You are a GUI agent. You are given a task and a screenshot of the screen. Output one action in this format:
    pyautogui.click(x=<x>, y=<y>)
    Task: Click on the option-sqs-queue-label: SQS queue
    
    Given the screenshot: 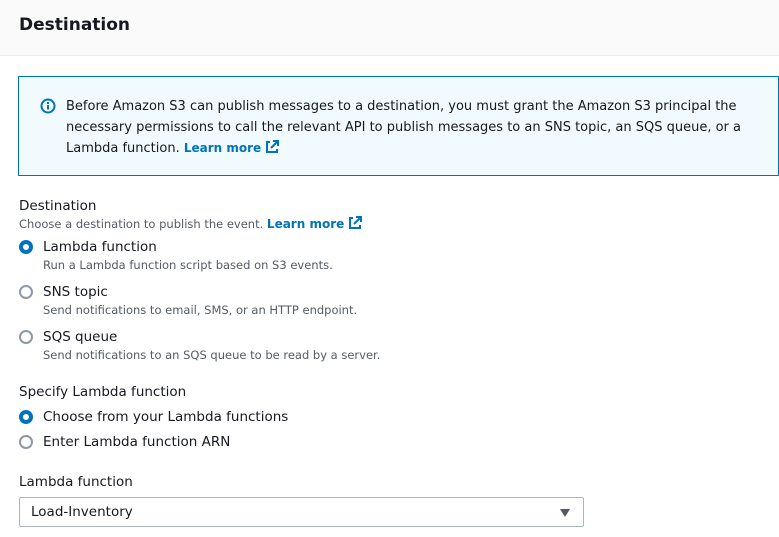 What is the action you would take?
    pyautogui.click(x=80, y=337)
    